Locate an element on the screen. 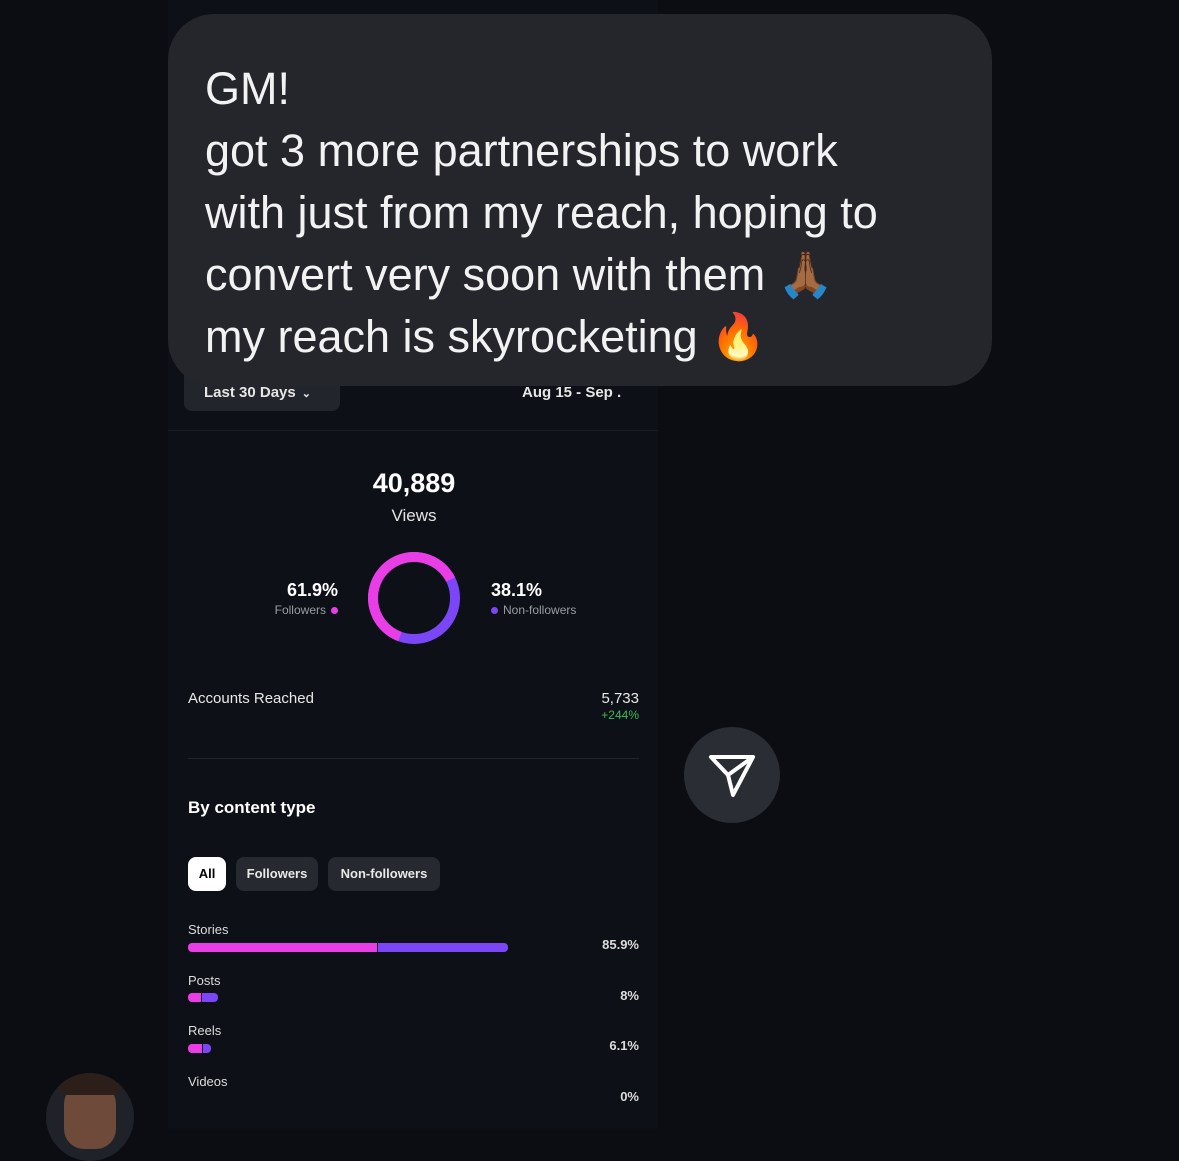 This screenshot has height=1161, width=1179. tab-all: All is located at coordinates (207, 874).